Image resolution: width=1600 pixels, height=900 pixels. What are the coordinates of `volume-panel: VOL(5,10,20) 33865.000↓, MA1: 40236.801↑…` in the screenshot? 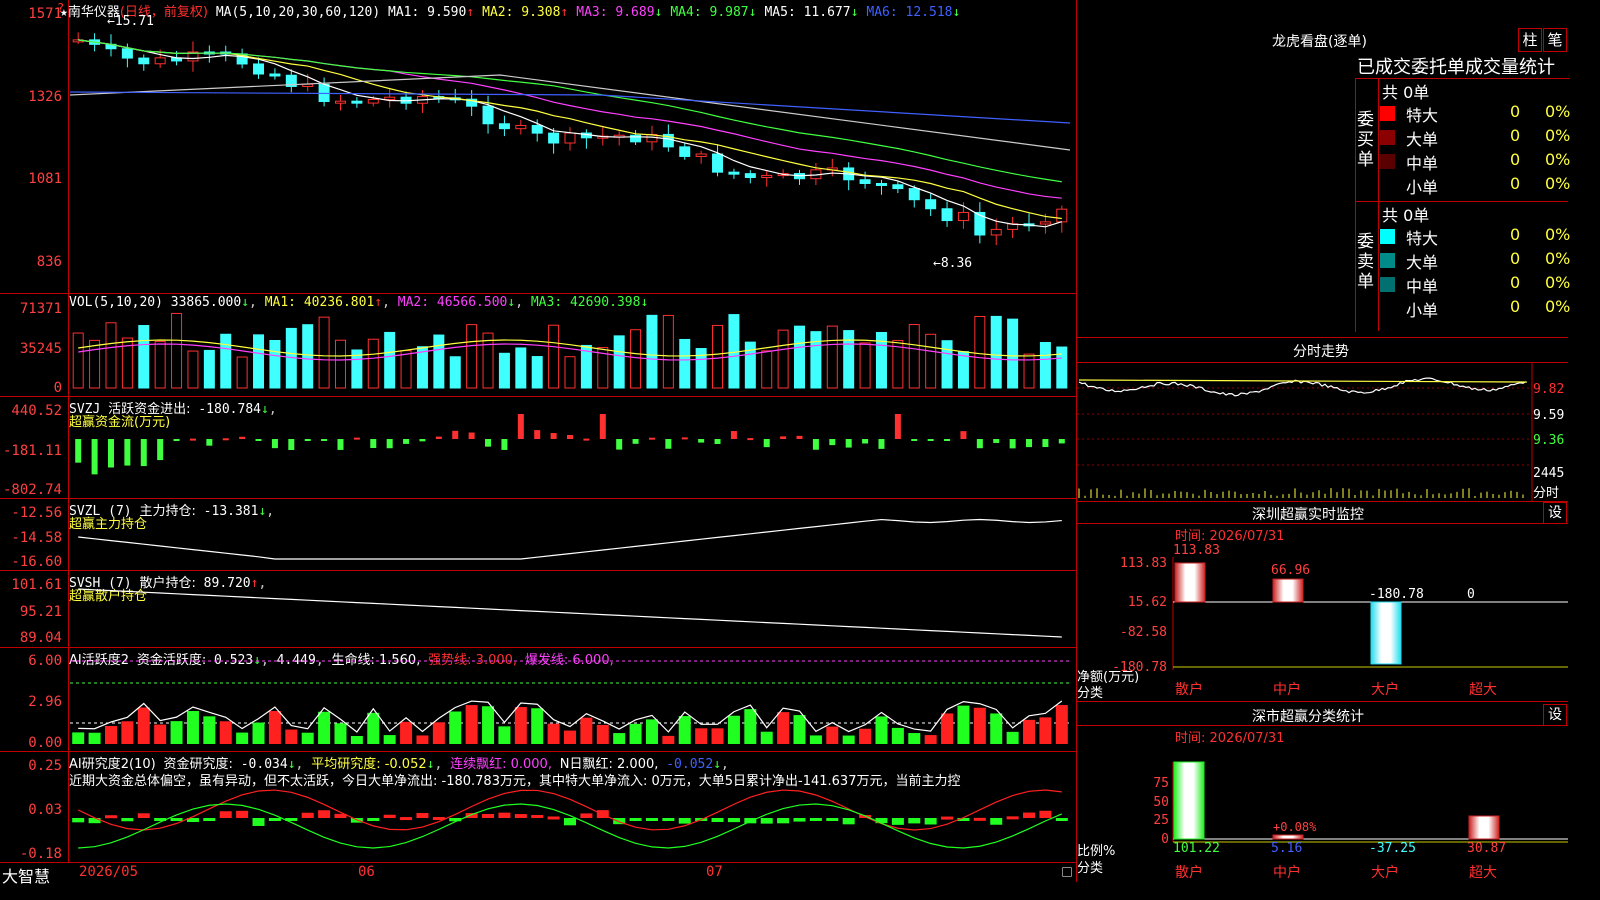 It's located at (538, 345).